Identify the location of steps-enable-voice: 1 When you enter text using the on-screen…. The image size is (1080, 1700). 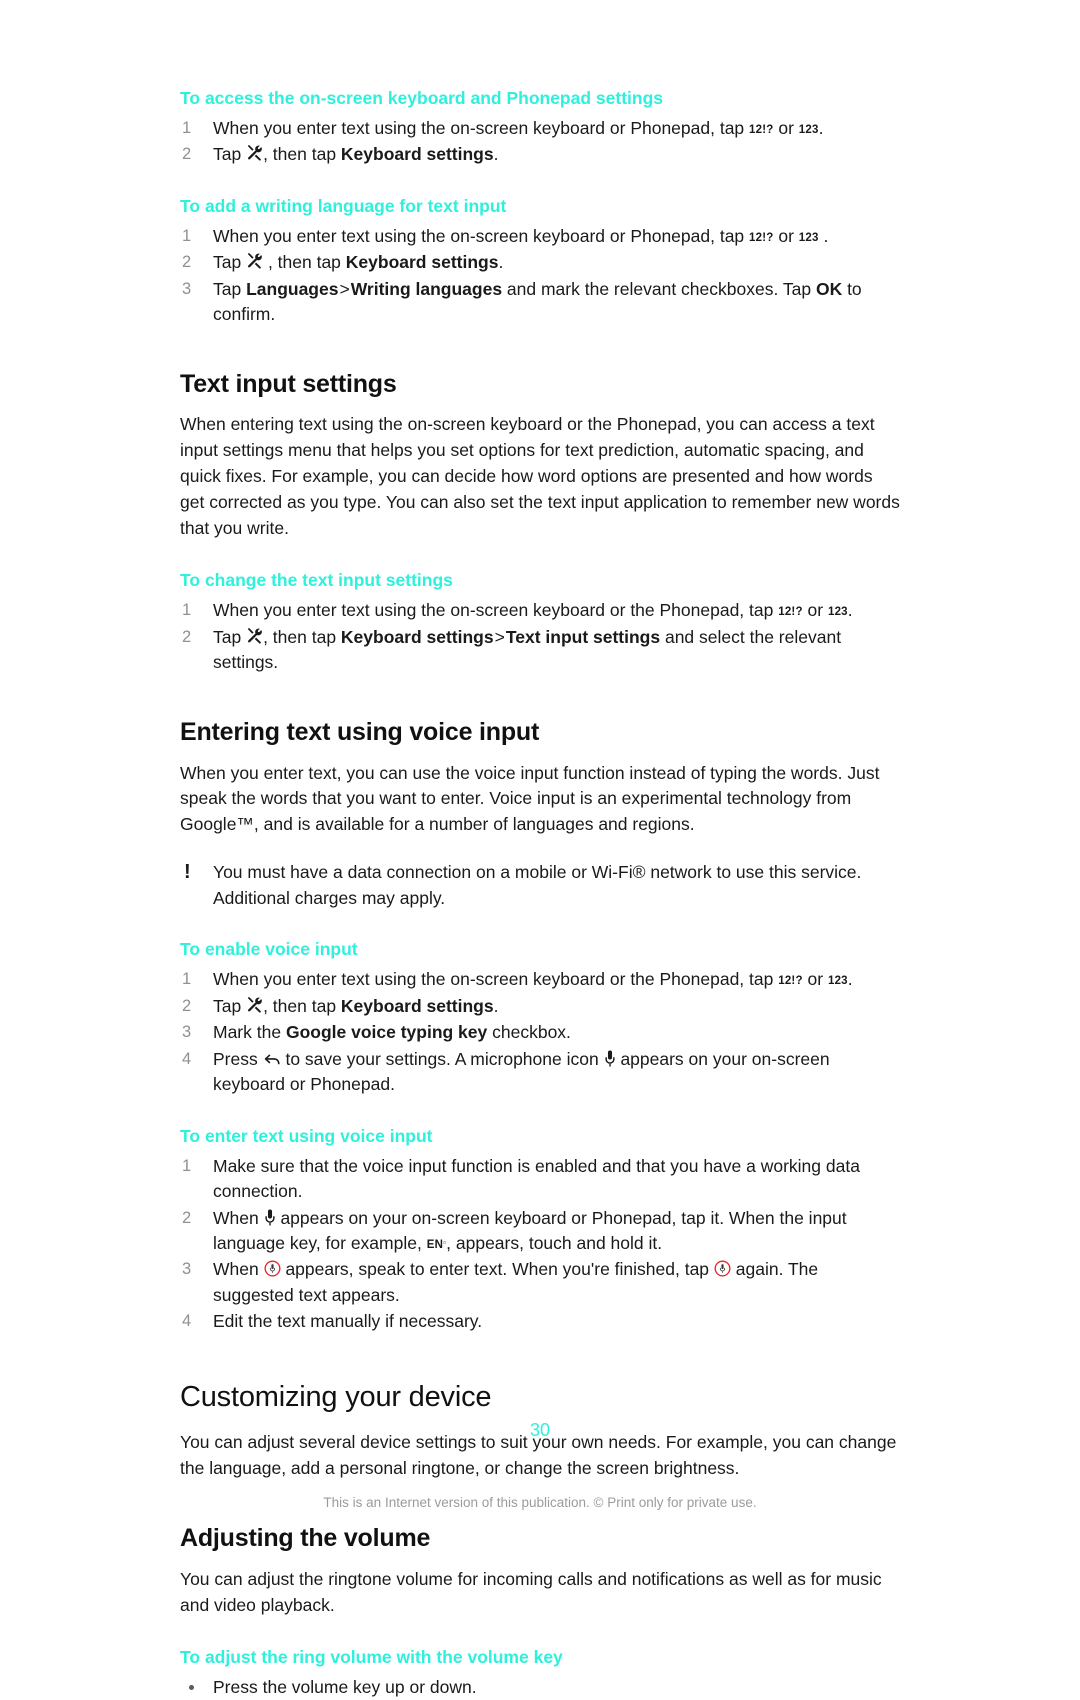
(540, 1032).